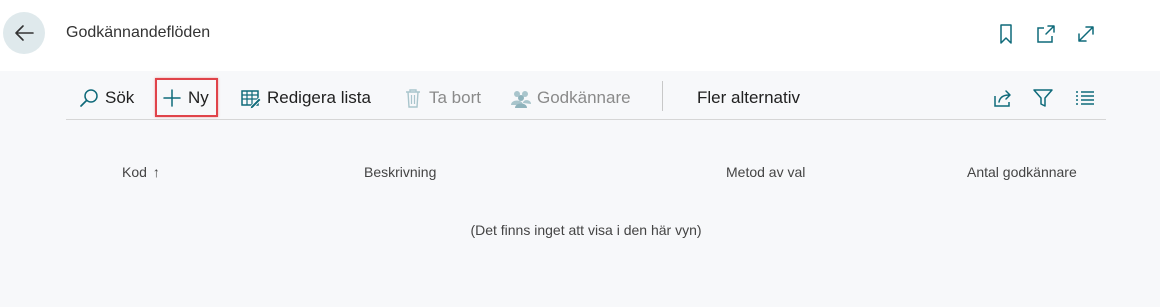  What do you see at coordinates (319, 97) in the screenshot?
I see `edit-list-label: Redigera lista` at bounding box center [319, 97].